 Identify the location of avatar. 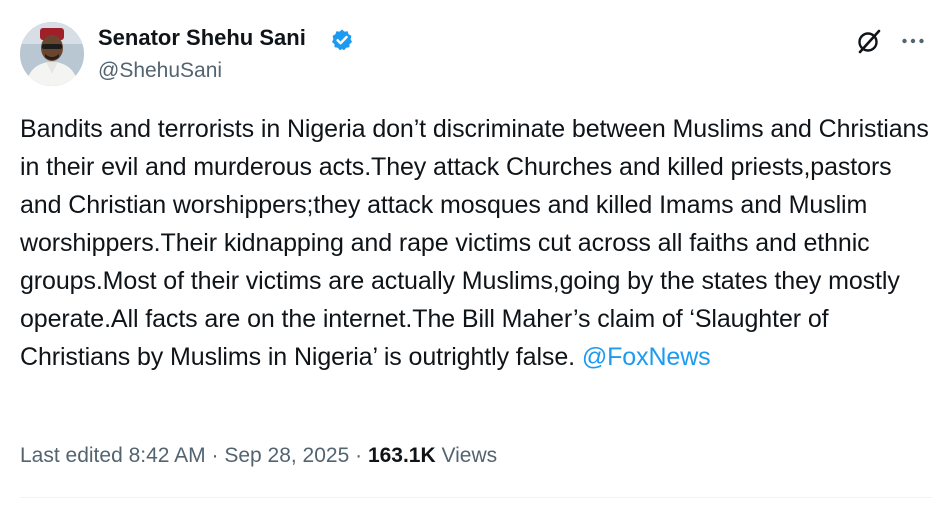
(52, 54).